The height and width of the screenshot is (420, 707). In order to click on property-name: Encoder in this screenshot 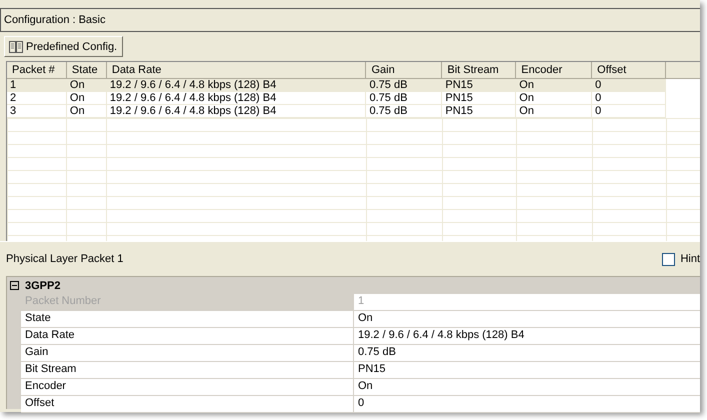, I will do `click(187, 387)`.